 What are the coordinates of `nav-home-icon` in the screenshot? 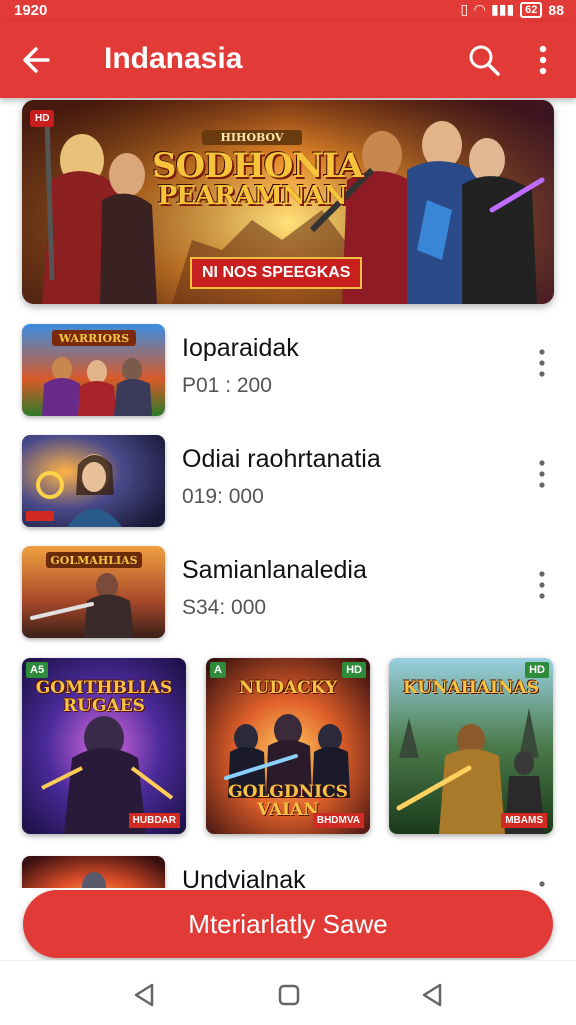 It's located at (289, 995).